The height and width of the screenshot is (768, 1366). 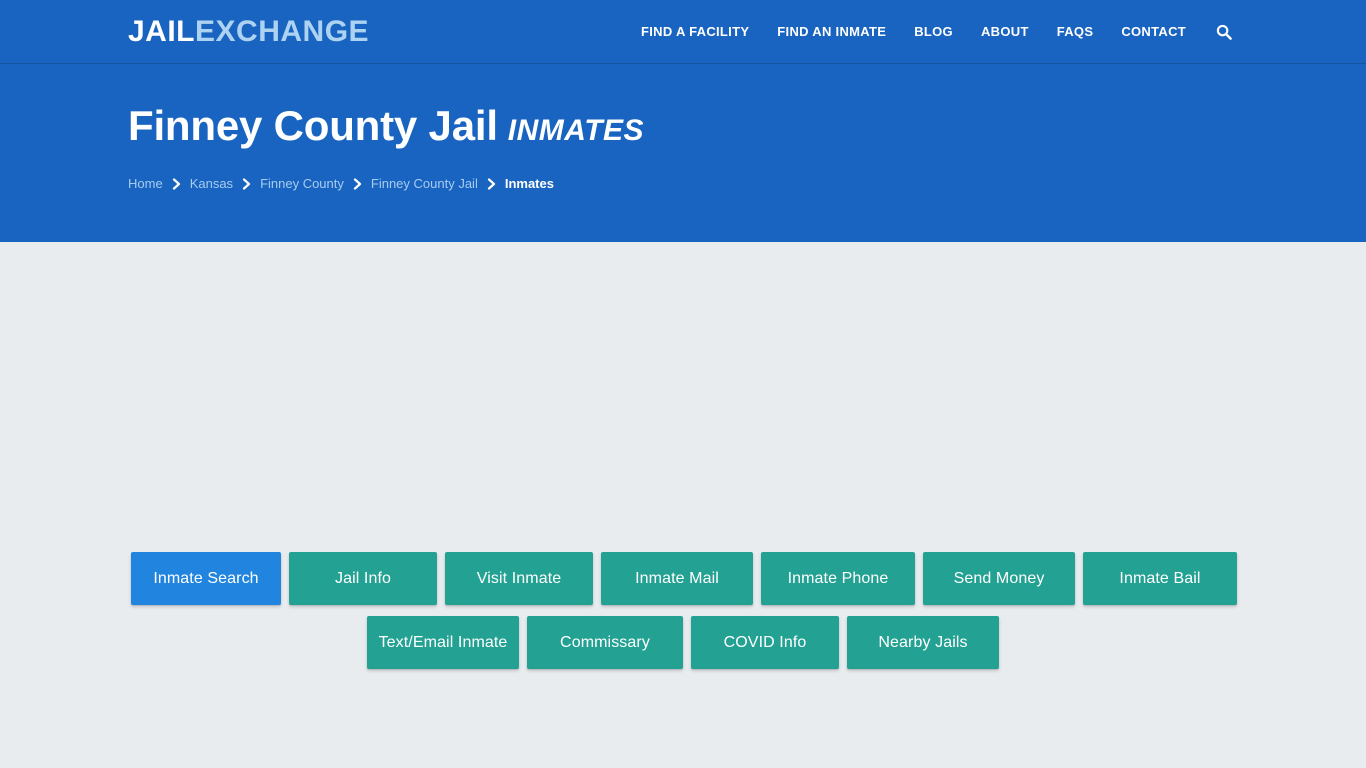 I want to click on nav-blog: BLOG, so click(x=933, y=32).